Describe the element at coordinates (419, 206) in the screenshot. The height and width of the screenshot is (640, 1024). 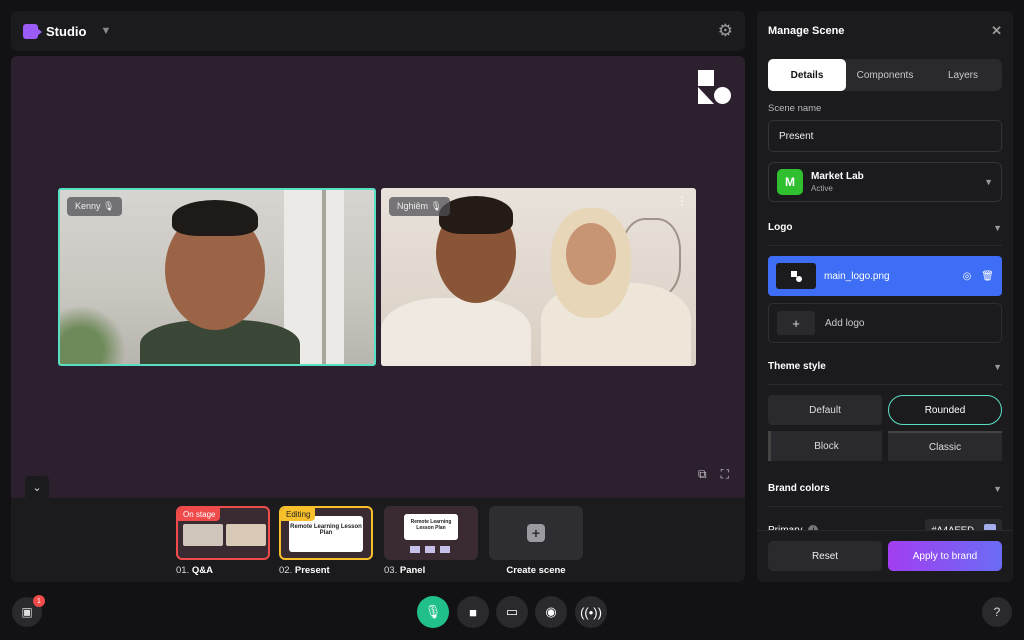
I see `participant-name-tag: Nghiêm 🎙` at that location.